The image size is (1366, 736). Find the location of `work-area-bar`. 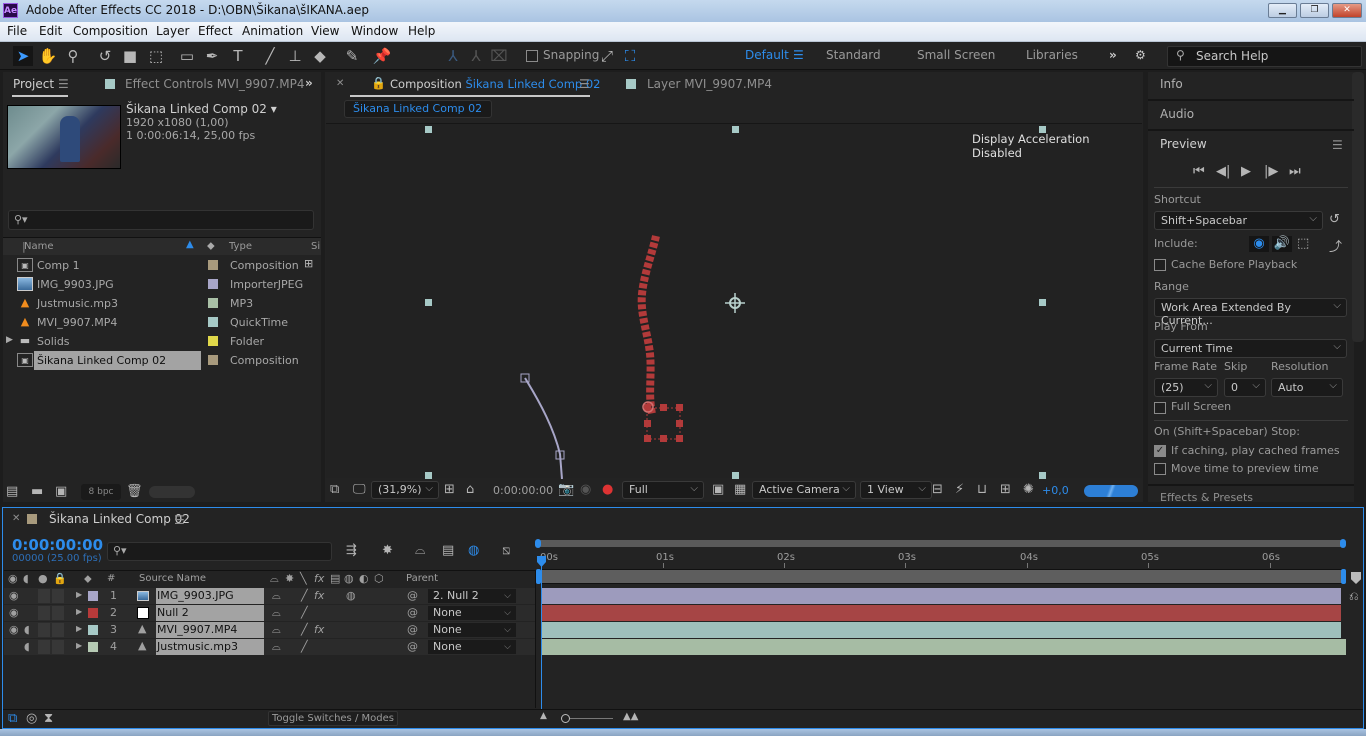

work-area-bar is located at coordinates (941, 576).